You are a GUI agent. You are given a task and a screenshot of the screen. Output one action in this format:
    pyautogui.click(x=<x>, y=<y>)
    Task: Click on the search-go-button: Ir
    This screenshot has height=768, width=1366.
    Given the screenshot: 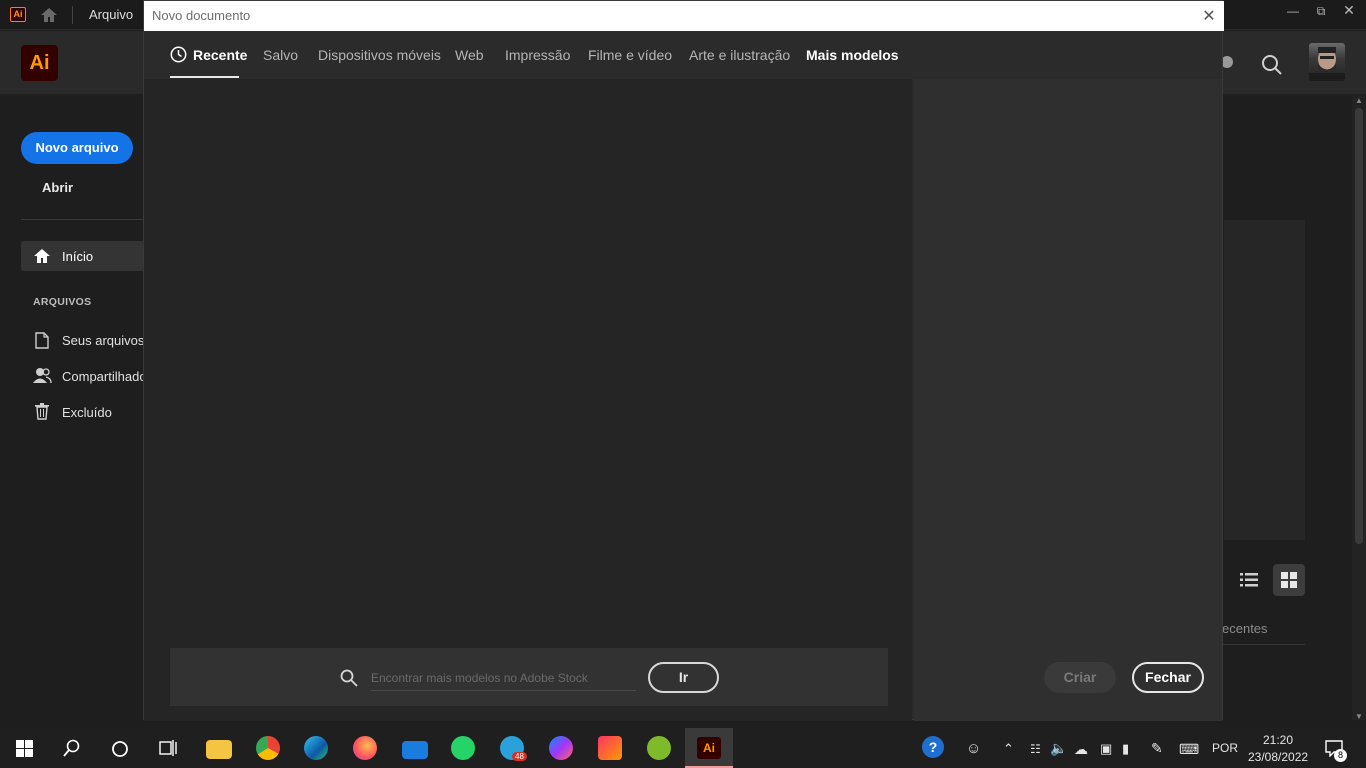 What is the action you would take?
    pyautogui.click(x=683, y=677)
    